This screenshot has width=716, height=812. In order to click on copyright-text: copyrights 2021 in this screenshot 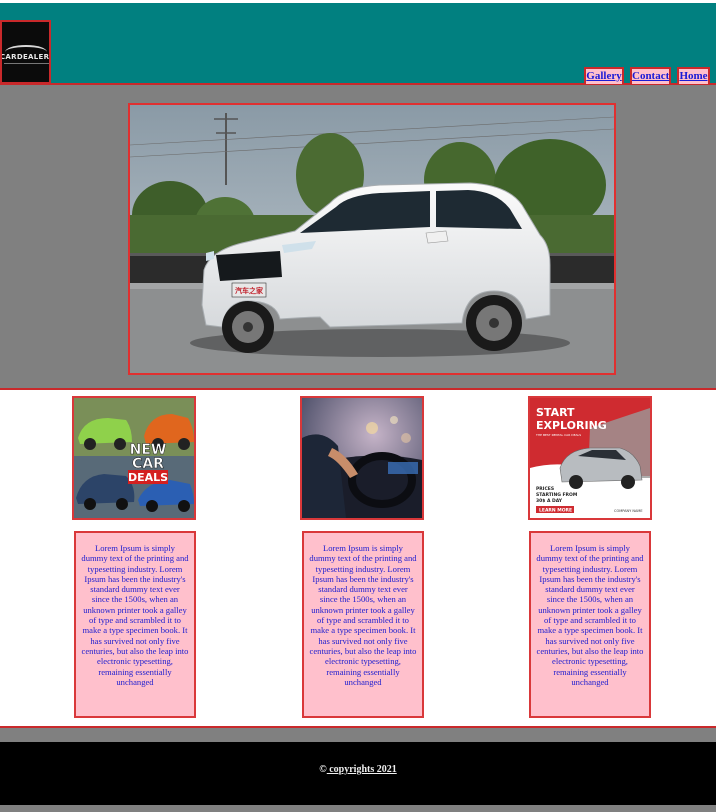, I will do `click(362, 769)`.